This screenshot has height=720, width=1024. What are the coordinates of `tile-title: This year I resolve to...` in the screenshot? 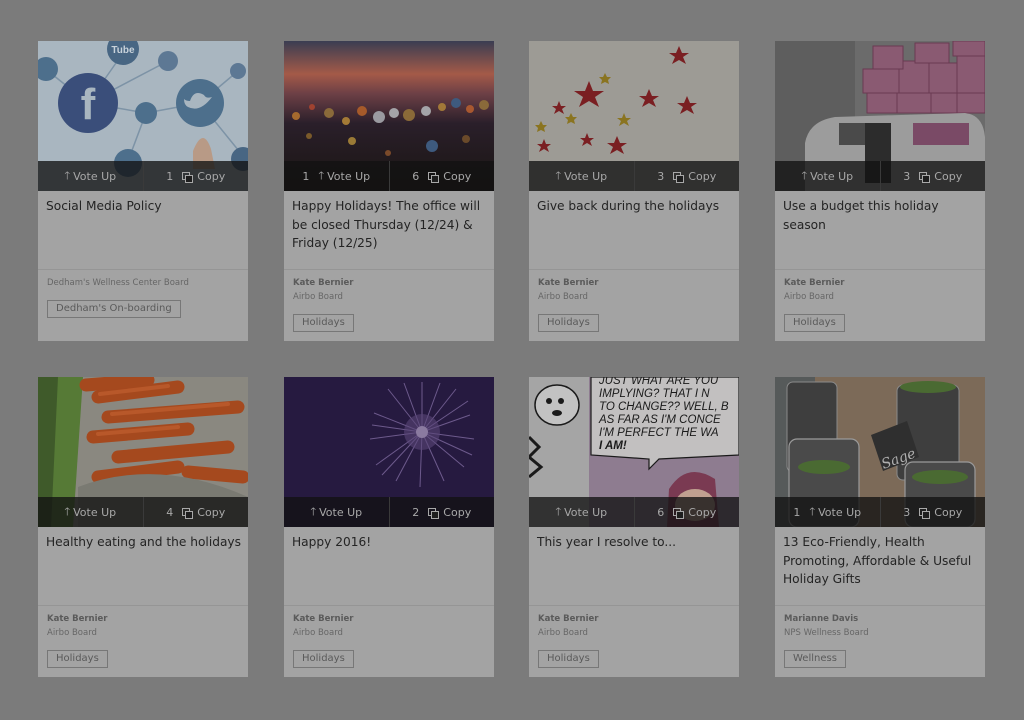 It's located at (636, 542).